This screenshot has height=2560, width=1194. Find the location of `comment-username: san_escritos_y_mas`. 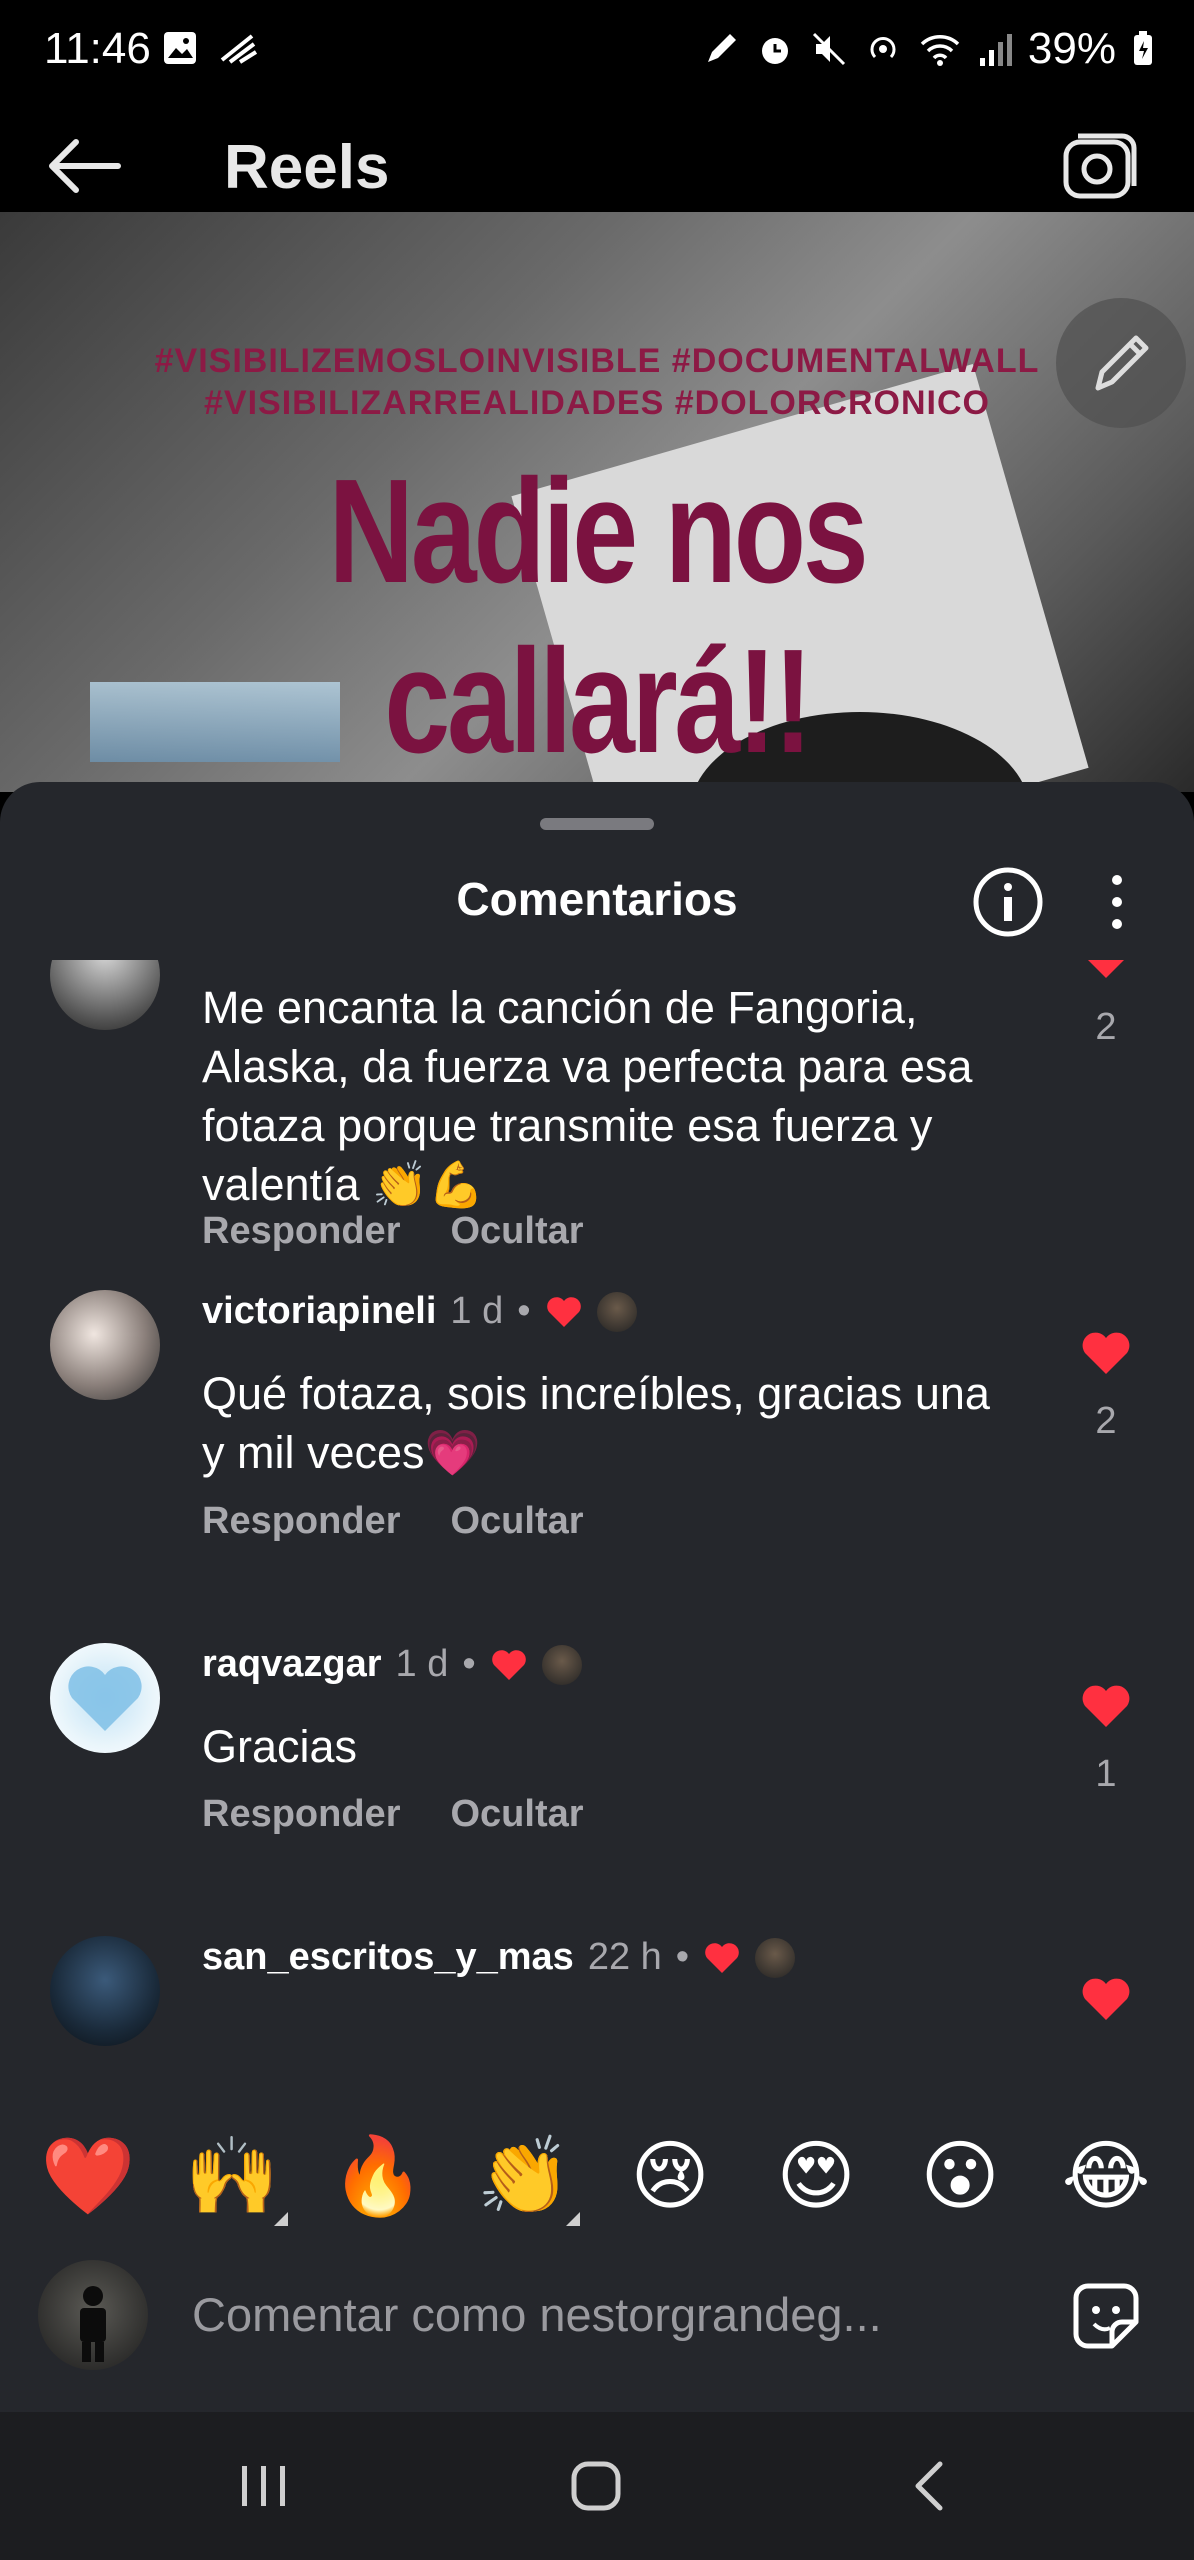

comment-username: san_escritos_y_mas is located at coordinates (388, 1957).